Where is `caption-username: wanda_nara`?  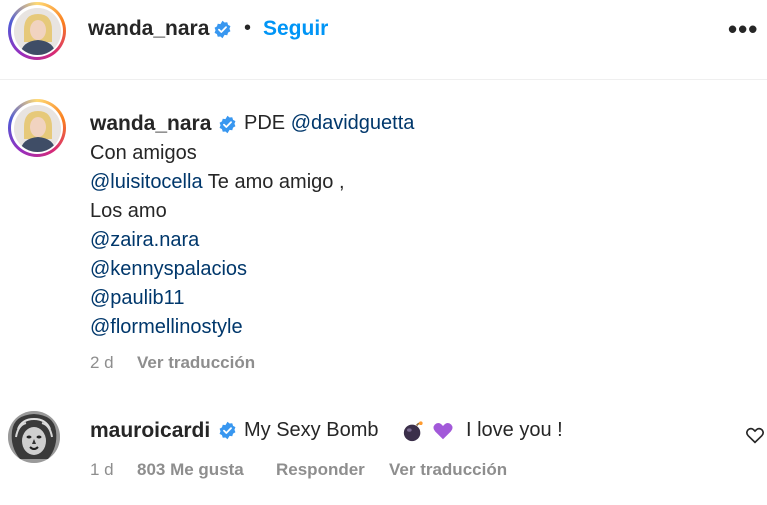 caption-username: wanda_nara is located at coordinates (150, 124).